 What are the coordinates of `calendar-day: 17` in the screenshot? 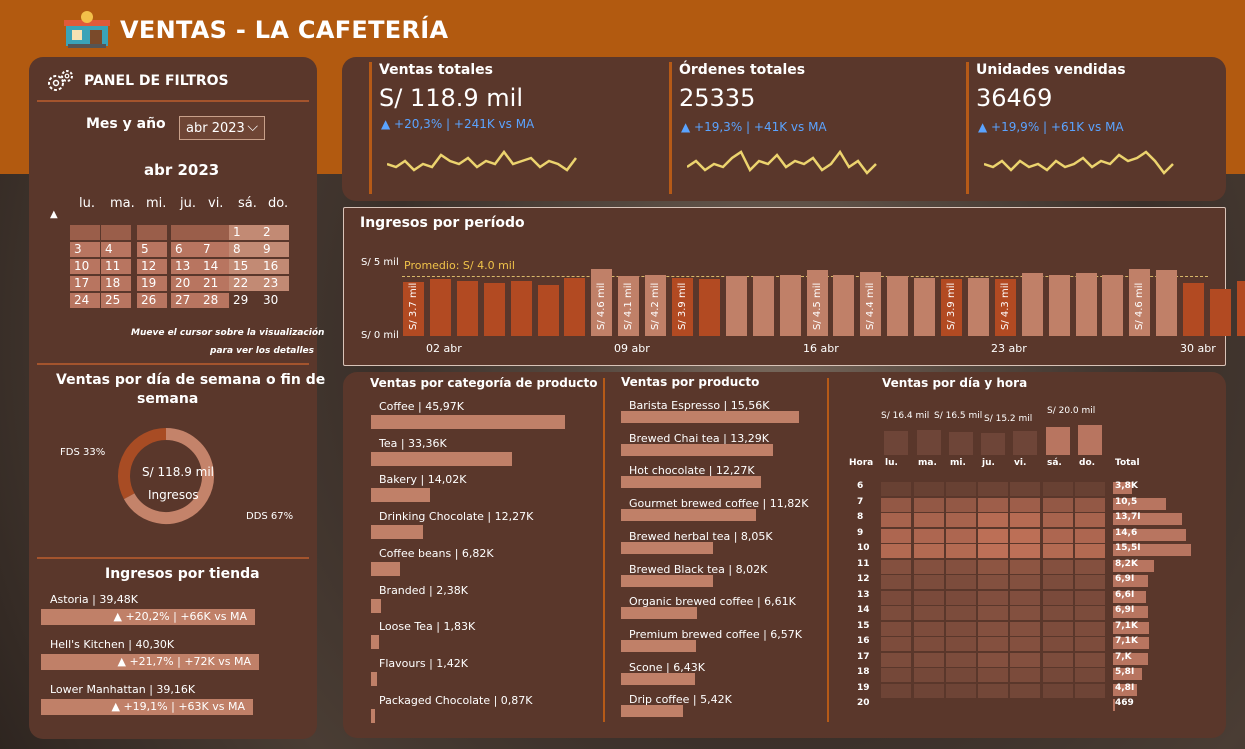 It's located at (85, 283).